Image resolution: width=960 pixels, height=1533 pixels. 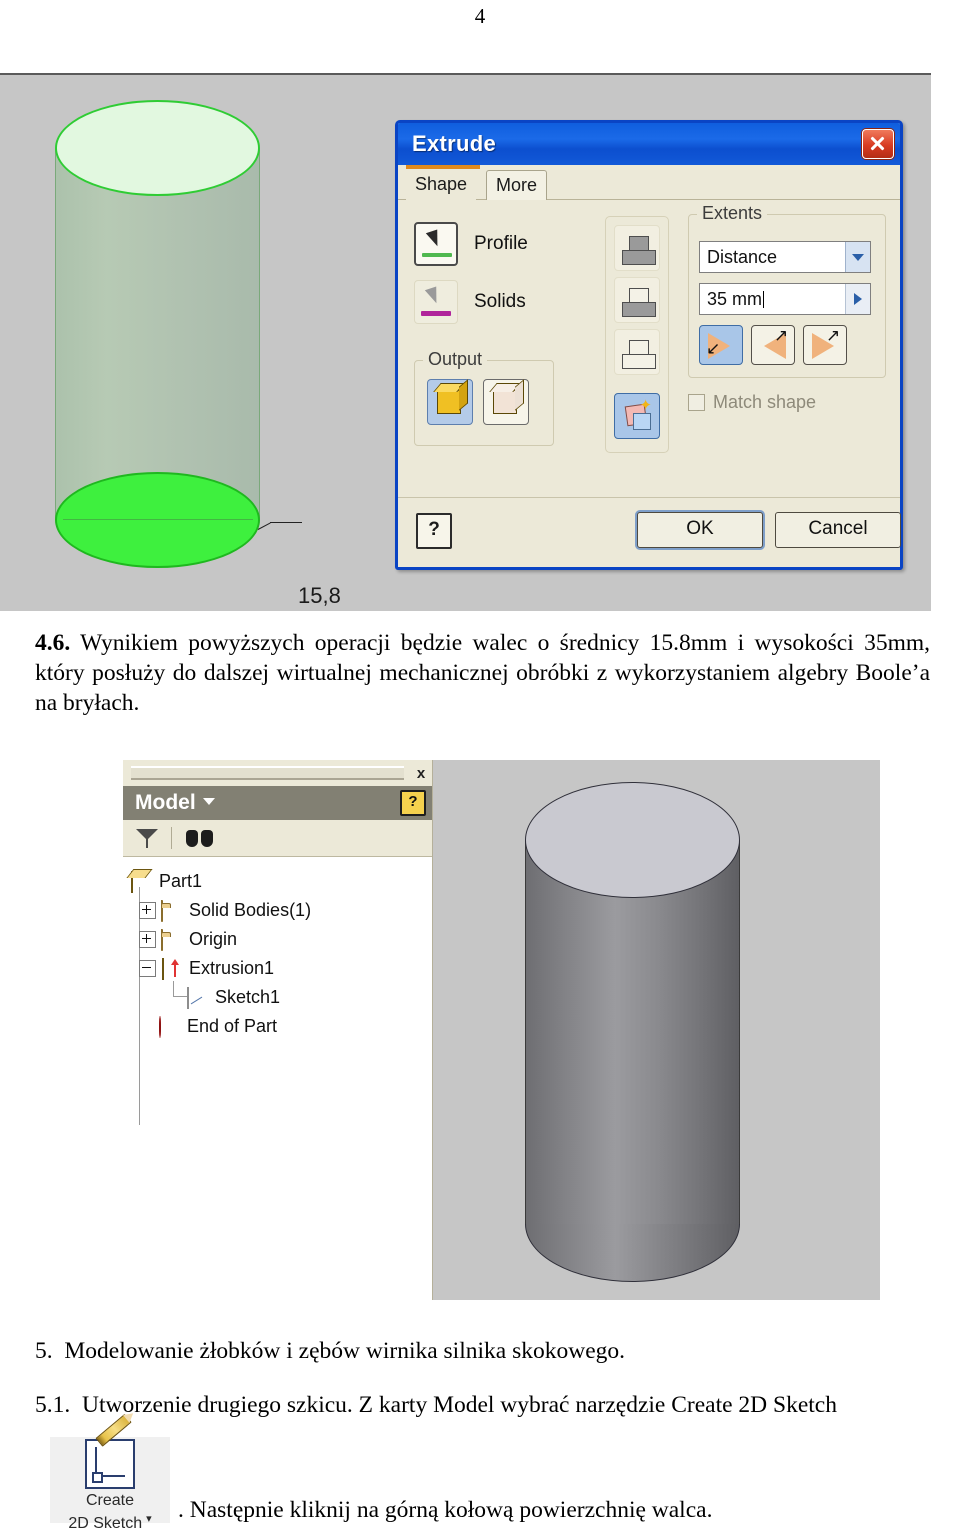 I want to click on dimension-leader-line, so click(x=281, y=526).